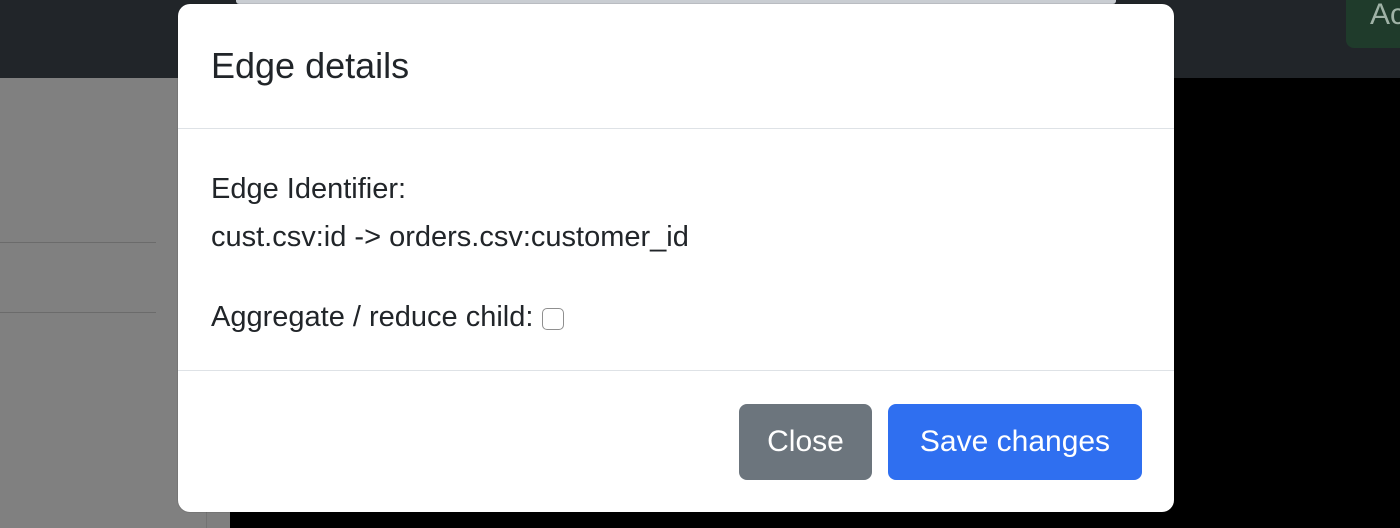 The width and height of the screenshot is (1400, 528). What do you see at coordinates (553, 319) in the screenshot?
I see `aggregate-checkbox` at bounding box center [553, 319].